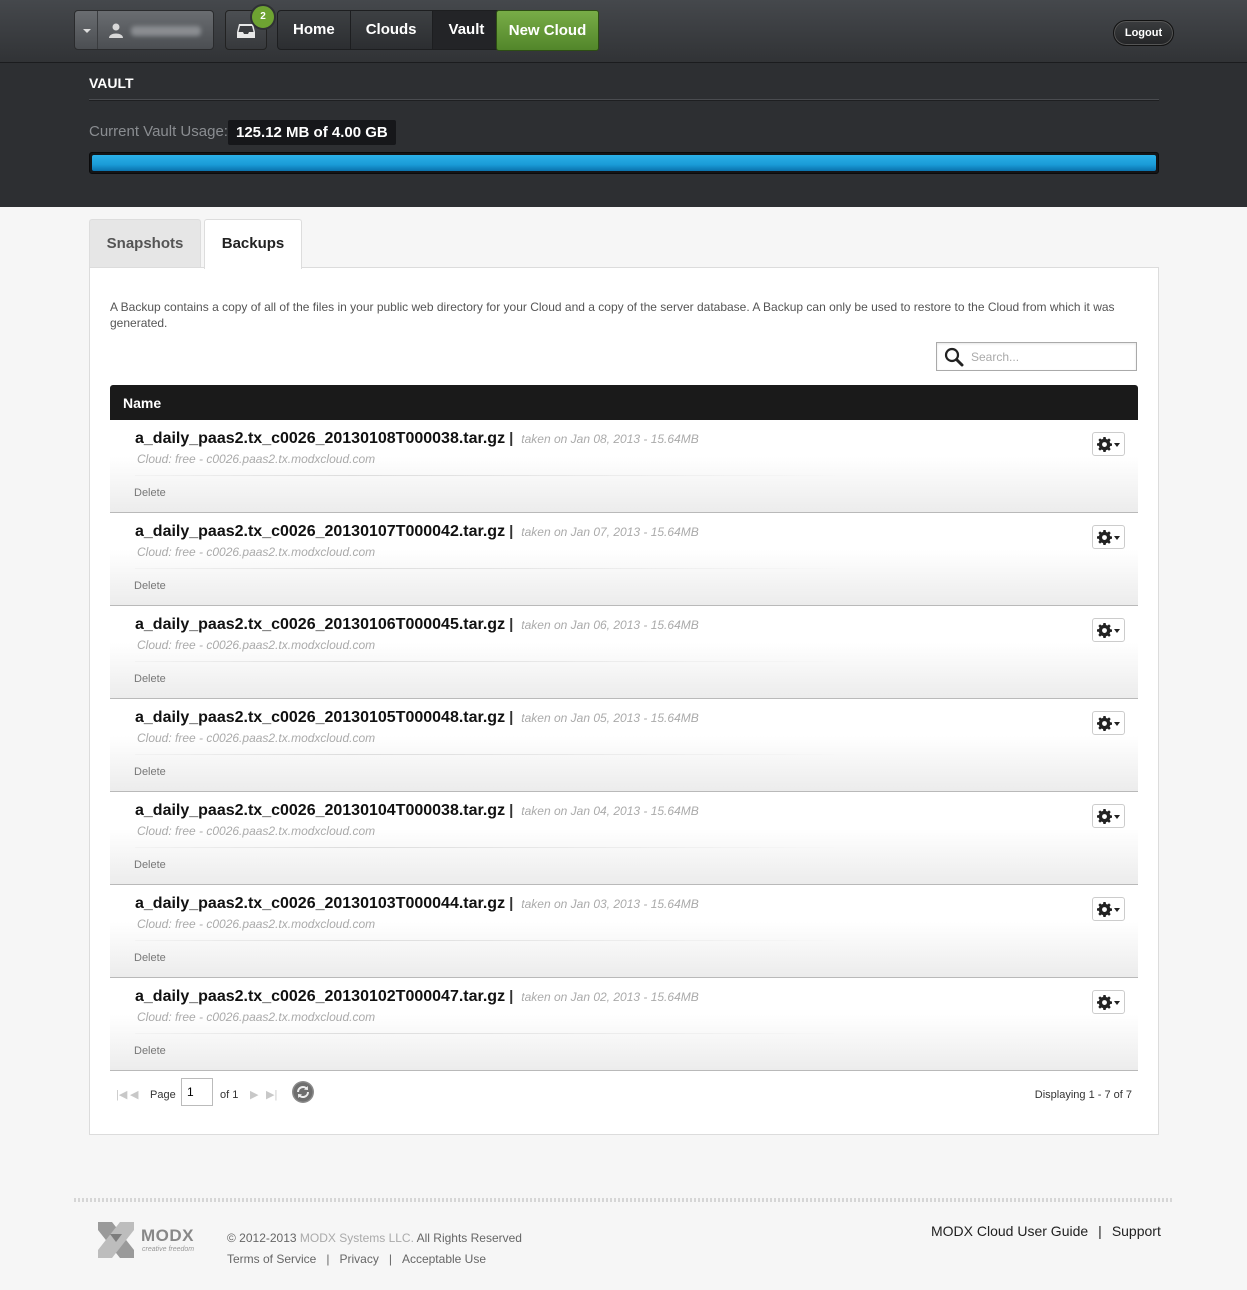 The width and height of the screenshot is (1247, 1290). What do you see at coordinates (610, 625) in the screenshot?
I see `backup-meta: taken on Jan 06, 2013 - 15.64MB` at bounding box center [610, 625].